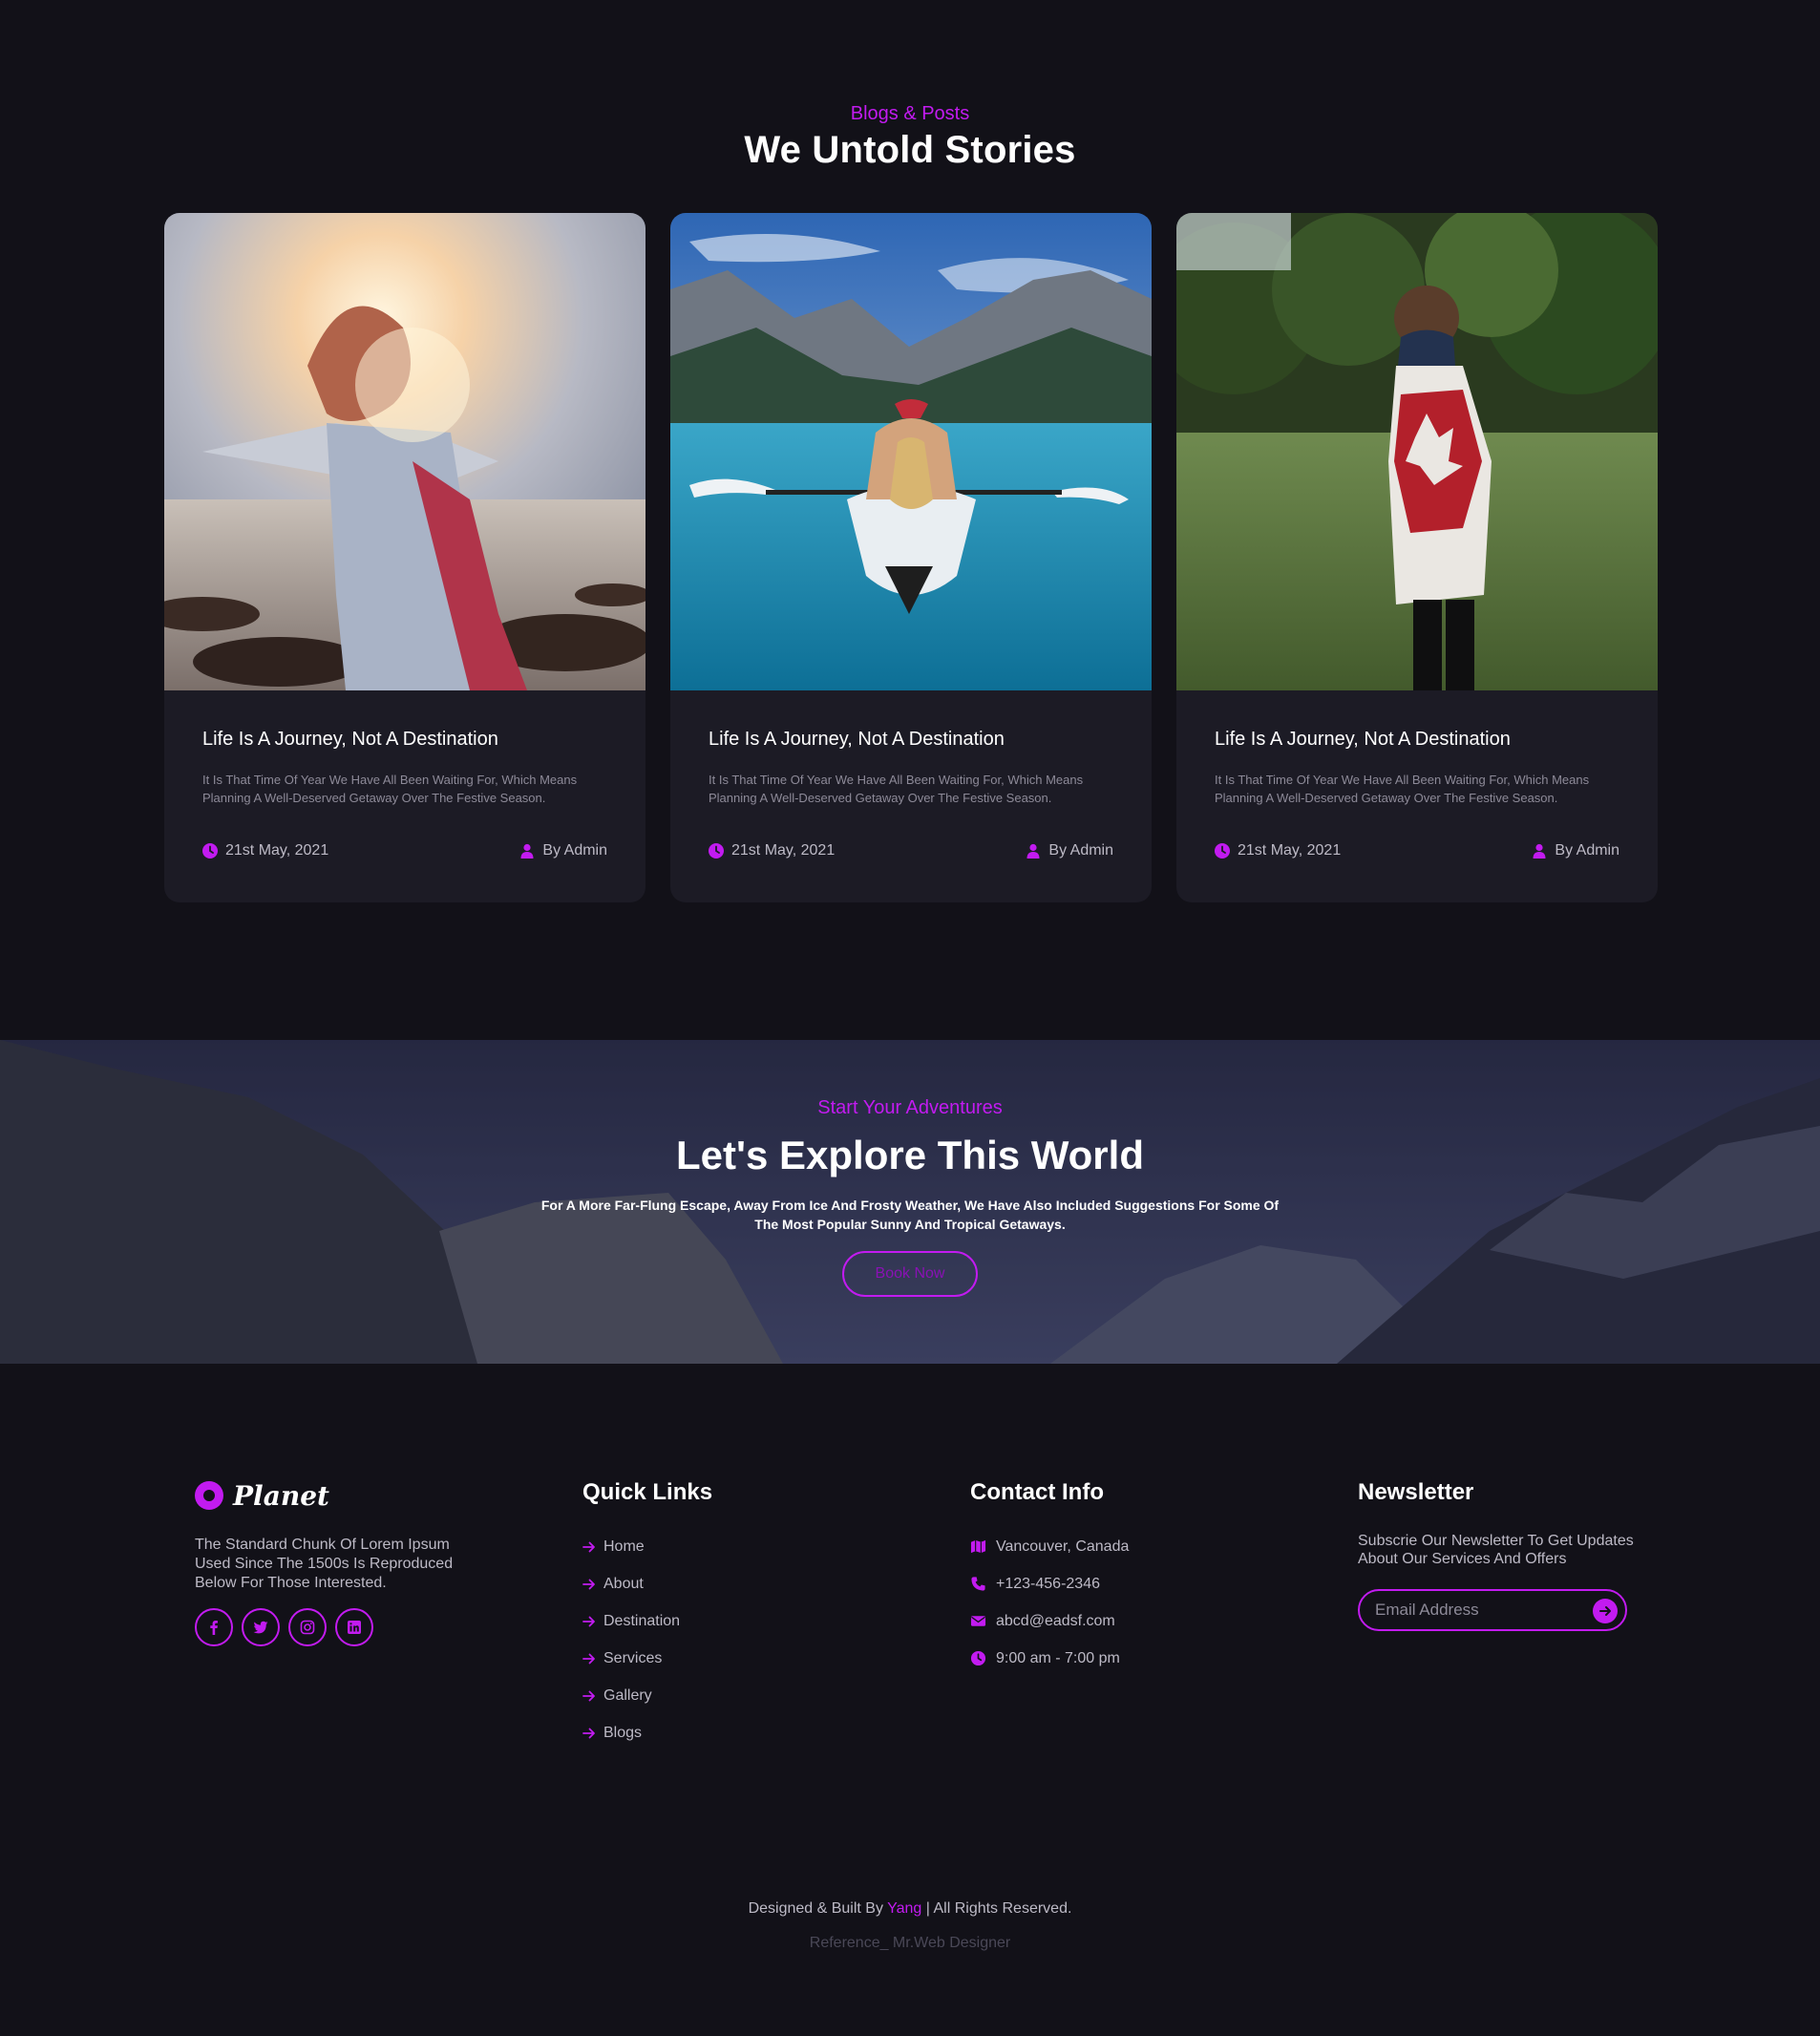  I want to click on logo: Planet, so click(338, 1495).